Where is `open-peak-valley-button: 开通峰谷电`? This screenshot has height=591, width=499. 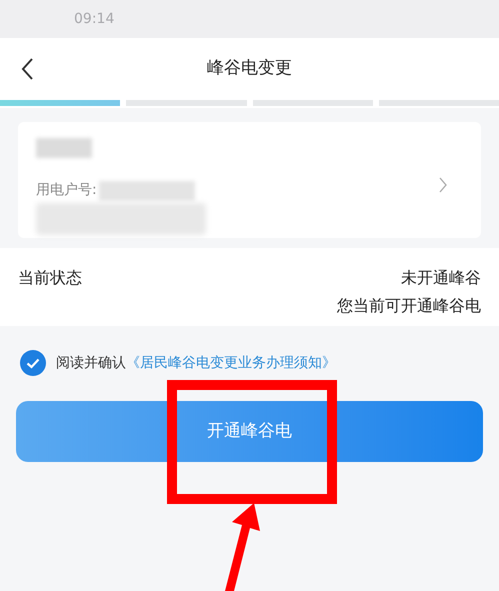
open-peak-valley-button: 开通峰谷电 is located at coordinates (249, 431).